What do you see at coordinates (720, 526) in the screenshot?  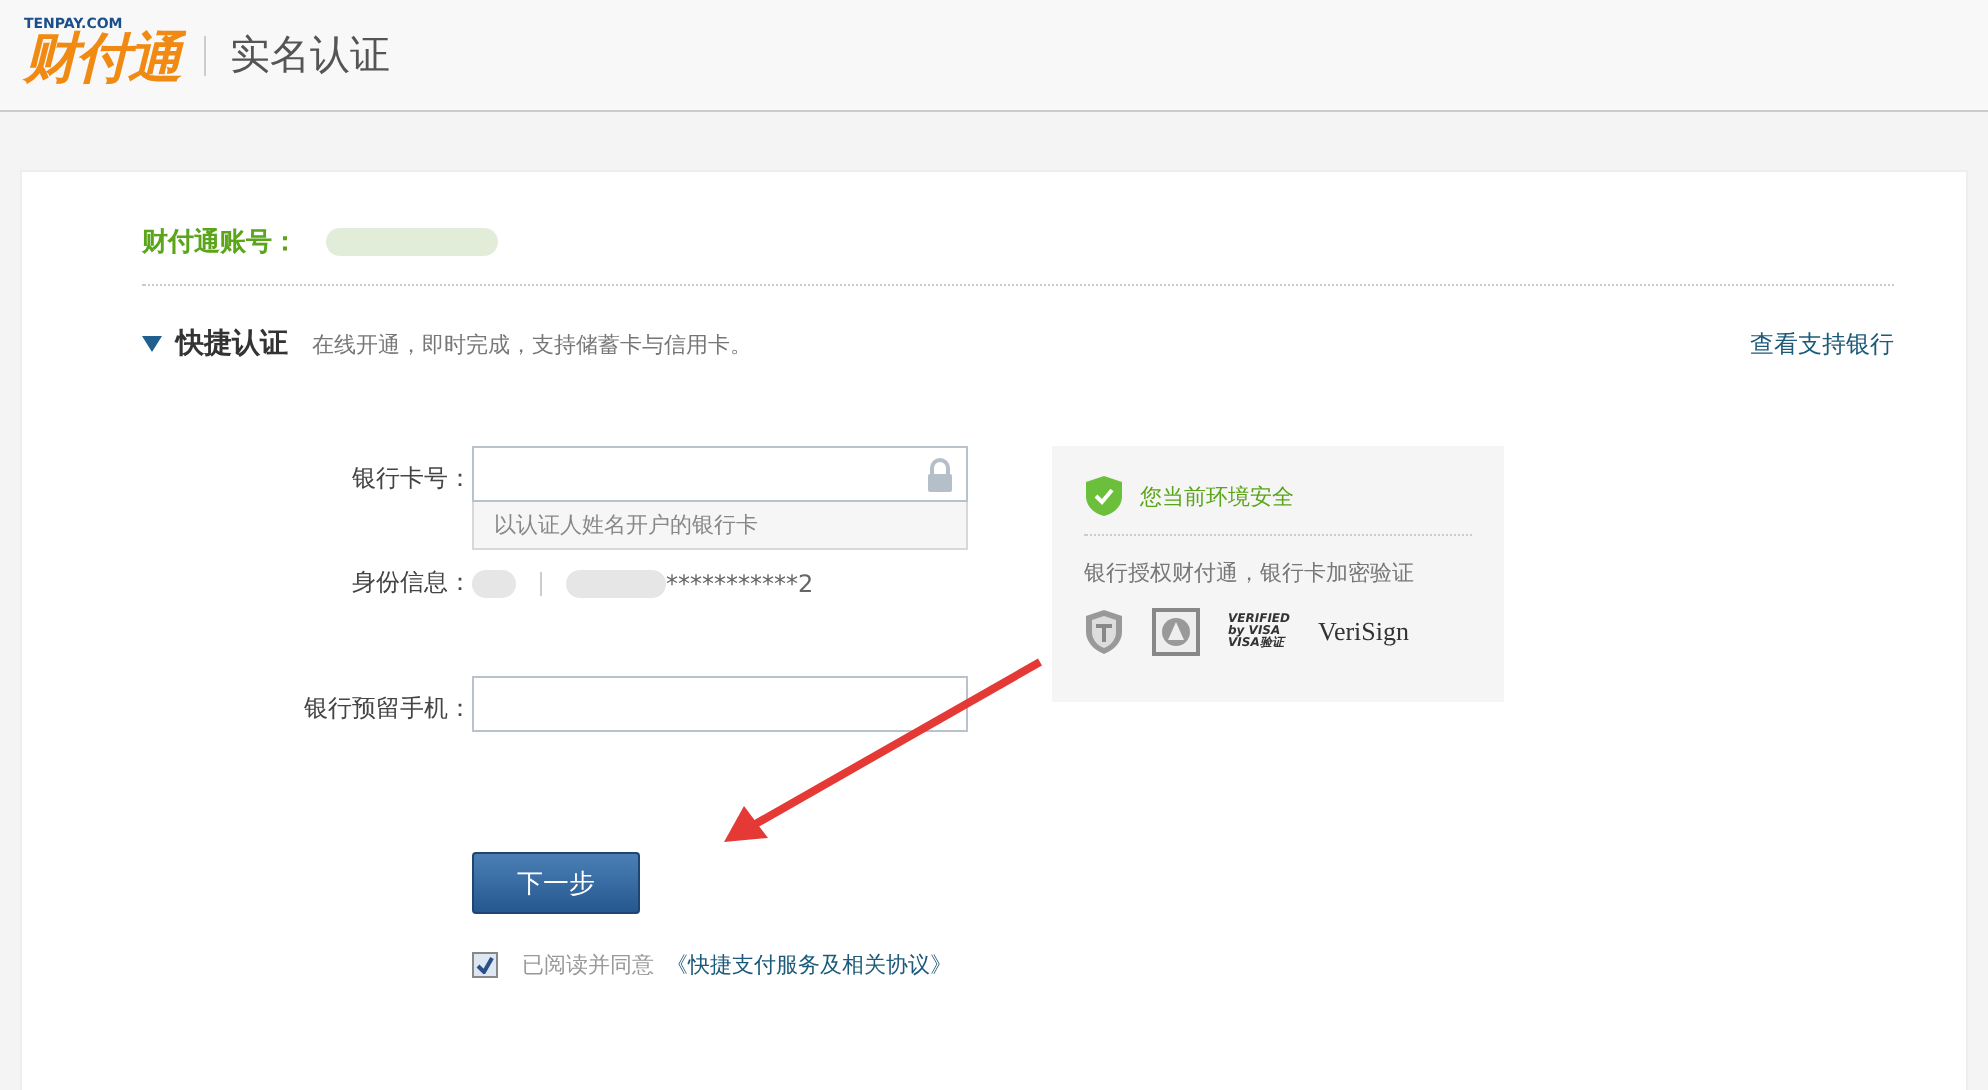 I see `field-hint: 以认证人姓名开户的银行卡` at bounding box center [720, 526].